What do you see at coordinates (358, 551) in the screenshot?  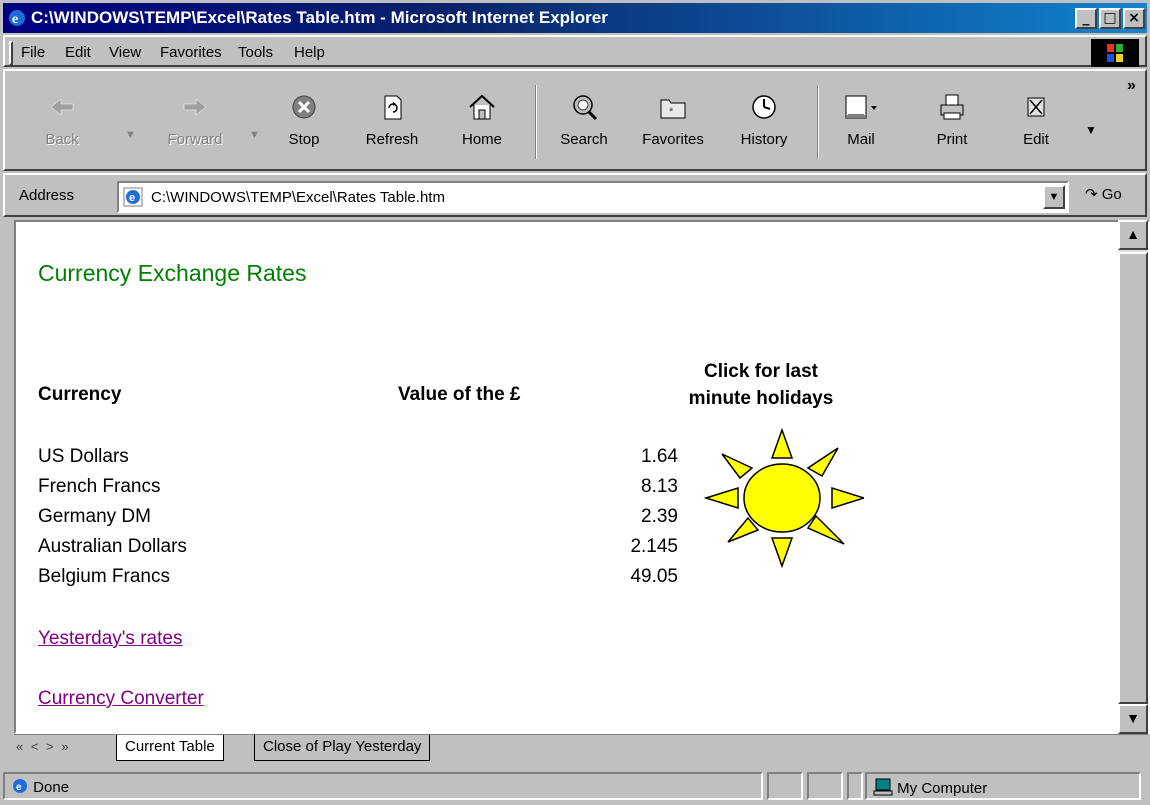 I see `rate-row: Australian Dollars 2.145` at bounding box center [358, 551].